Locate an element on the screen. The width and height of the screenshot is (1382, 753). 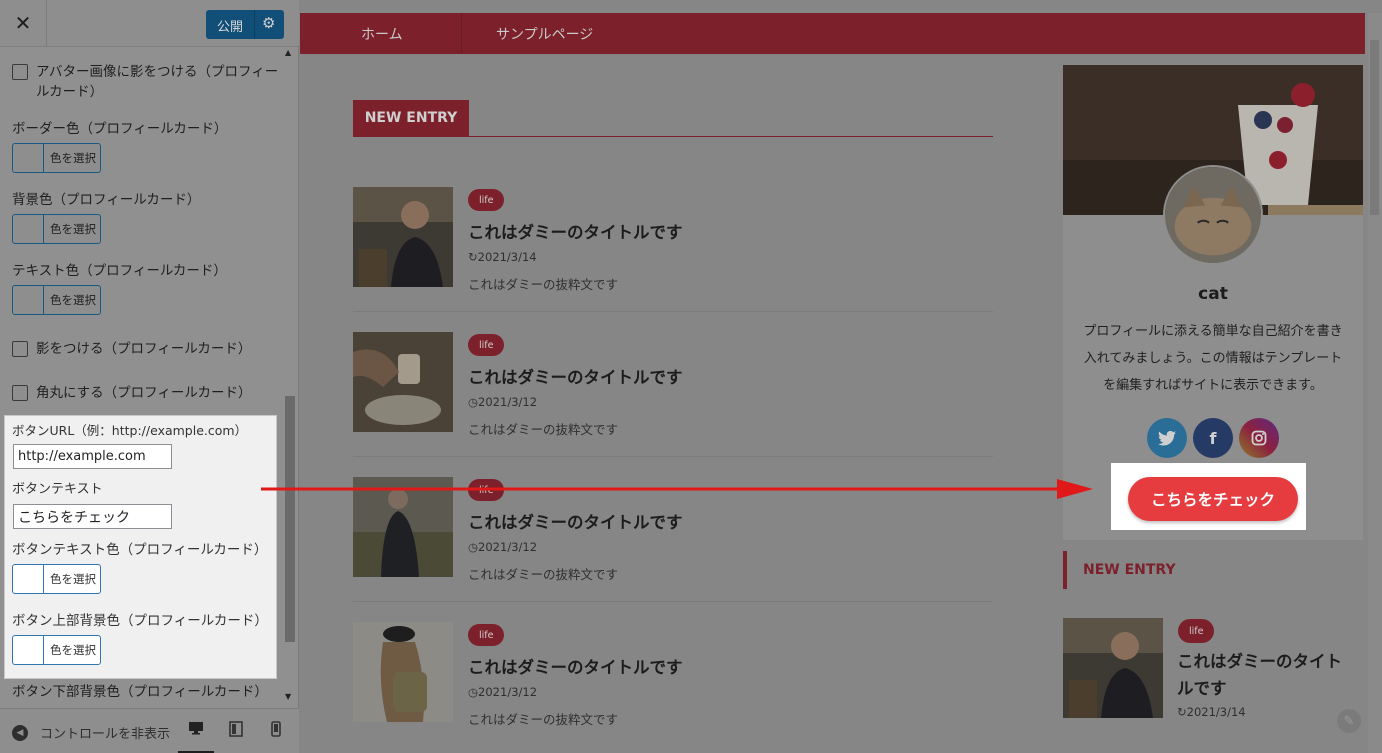
sidebar-section-title: NEW ENTRY is located at coordinates (1119, 570).